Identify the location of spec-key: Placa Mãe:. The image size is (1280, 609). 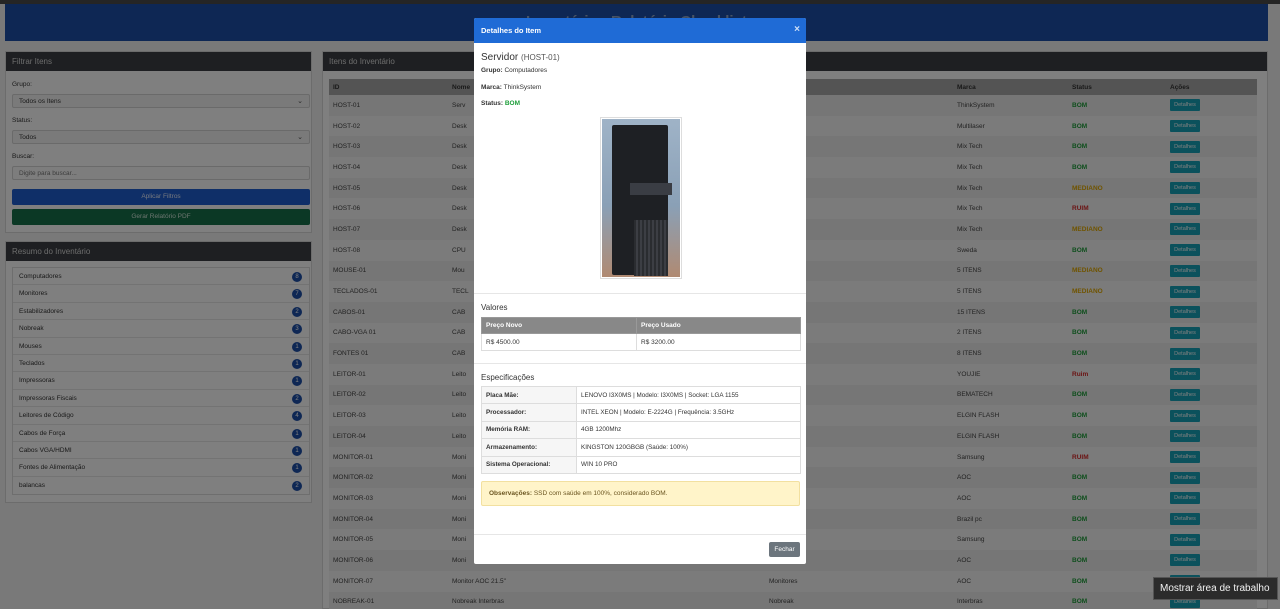
(529, 395).